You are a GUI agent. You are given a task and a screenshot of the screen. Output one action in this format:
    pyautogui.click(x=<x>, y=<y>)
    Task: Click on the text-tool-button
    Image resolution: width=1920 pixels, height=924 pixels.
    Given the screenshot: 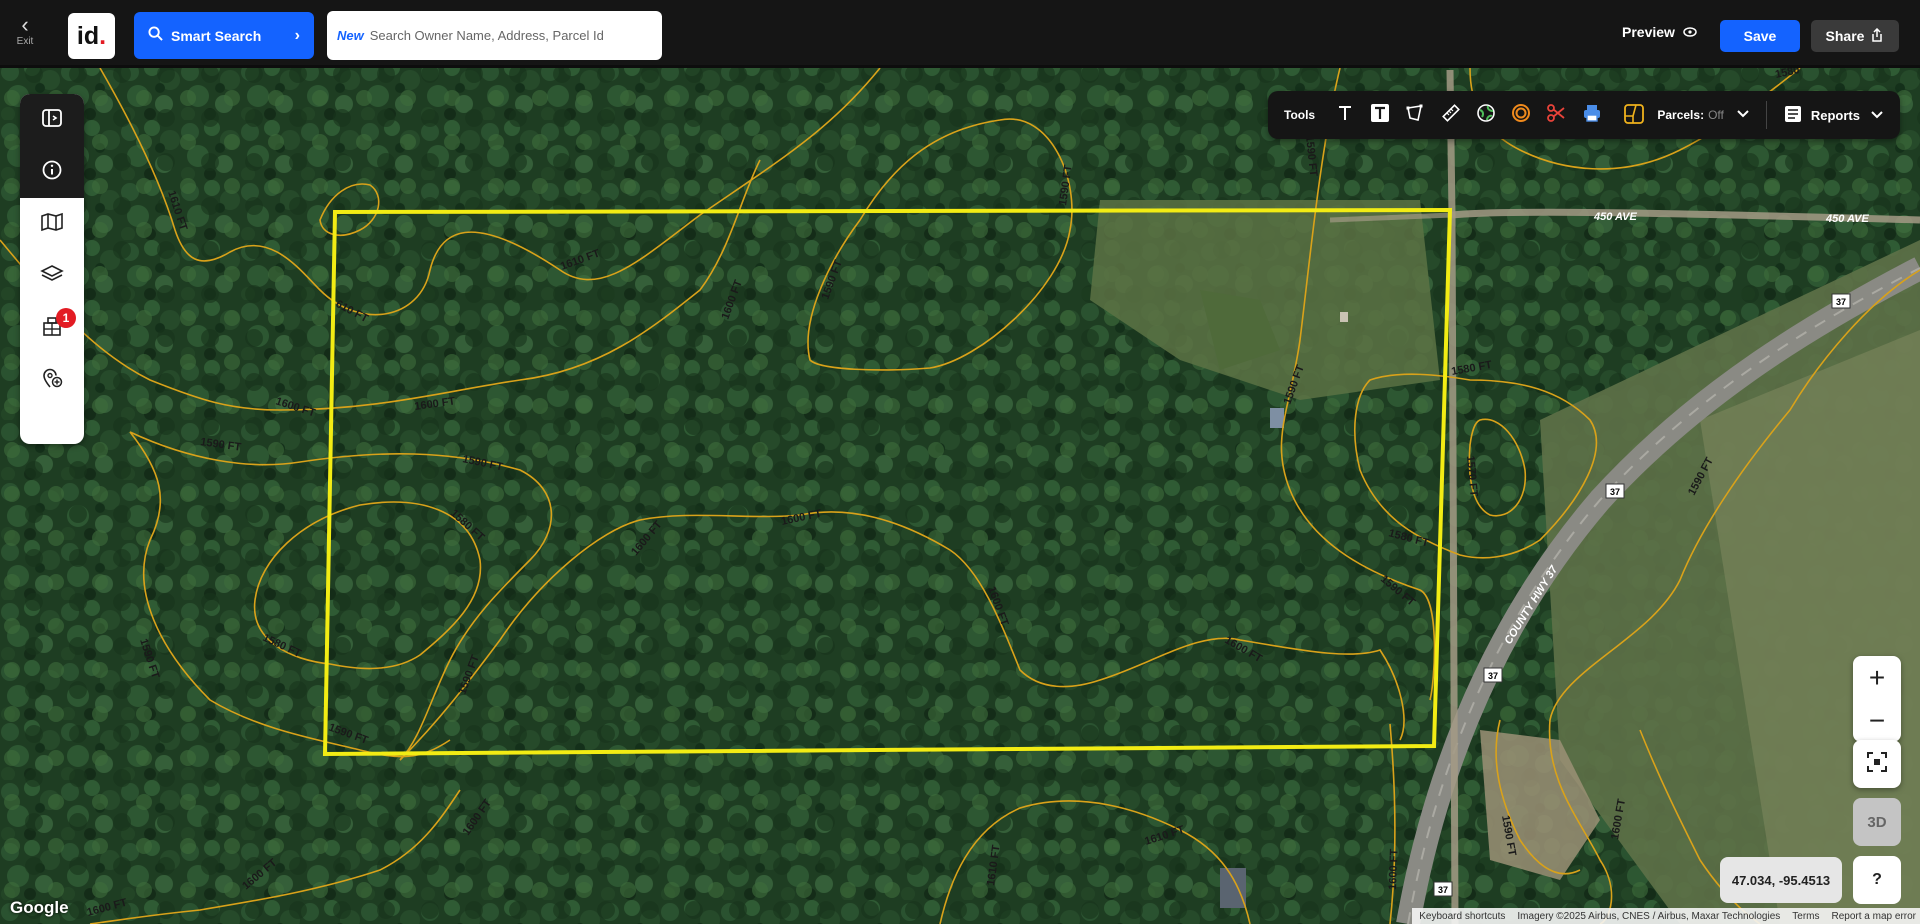 What is the action you would take?
    pyautogui.click(x=1344, y=115)
    